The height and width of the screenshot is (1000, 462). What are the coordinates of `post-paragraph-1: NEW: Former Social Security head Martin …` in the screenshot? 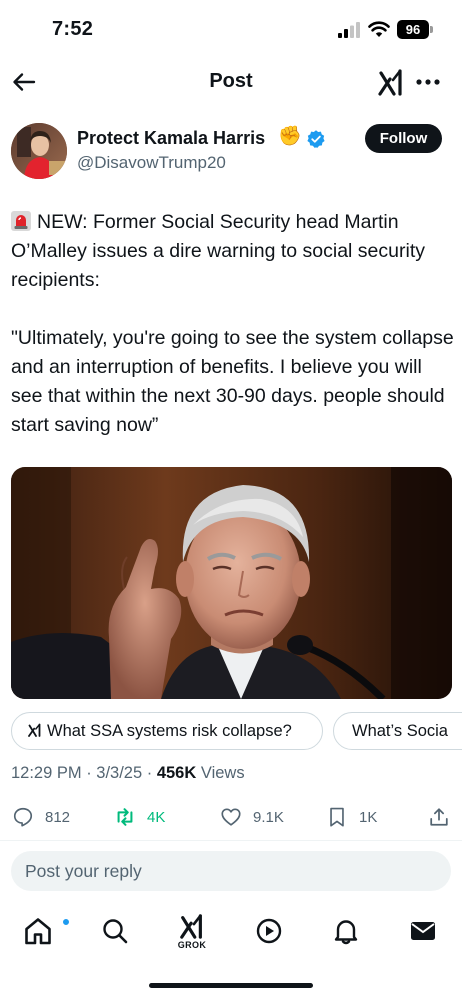 It's located at (233, 251).